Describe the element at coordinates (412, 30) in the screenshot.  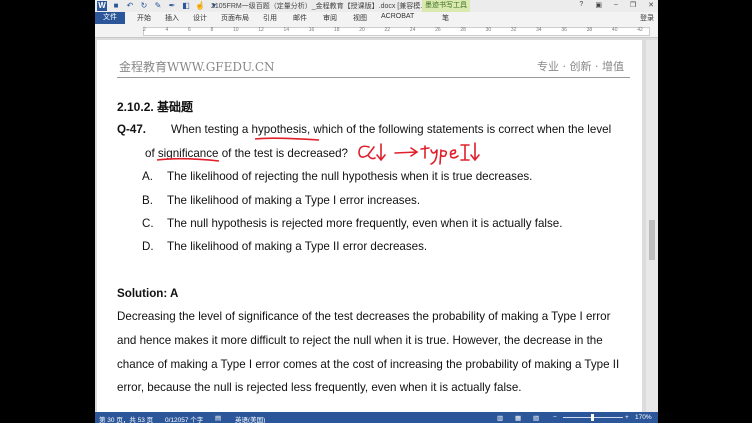
I see `ruler-number: 24` at that location.